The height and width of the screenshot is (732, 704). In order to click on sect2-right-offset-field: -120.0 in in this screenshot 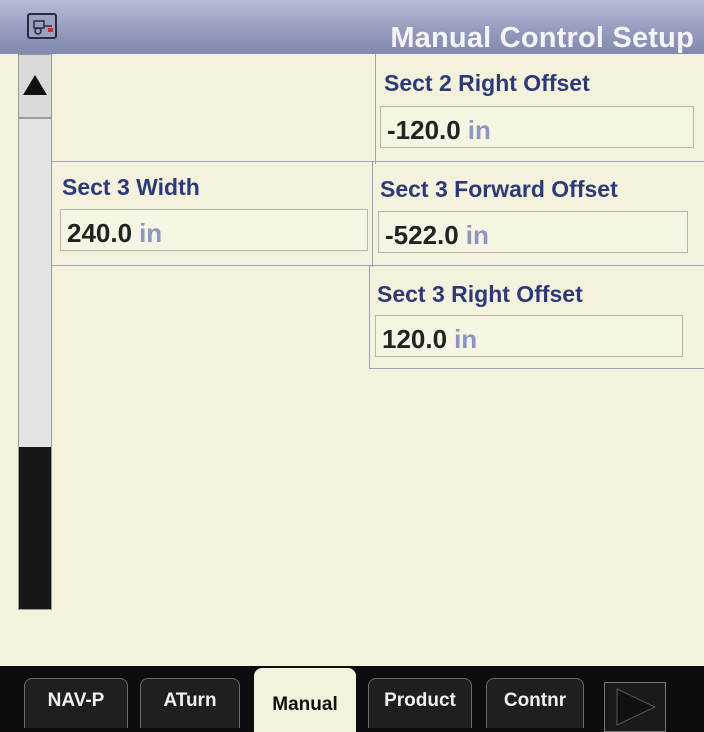, I will do `click(537, 127)`.